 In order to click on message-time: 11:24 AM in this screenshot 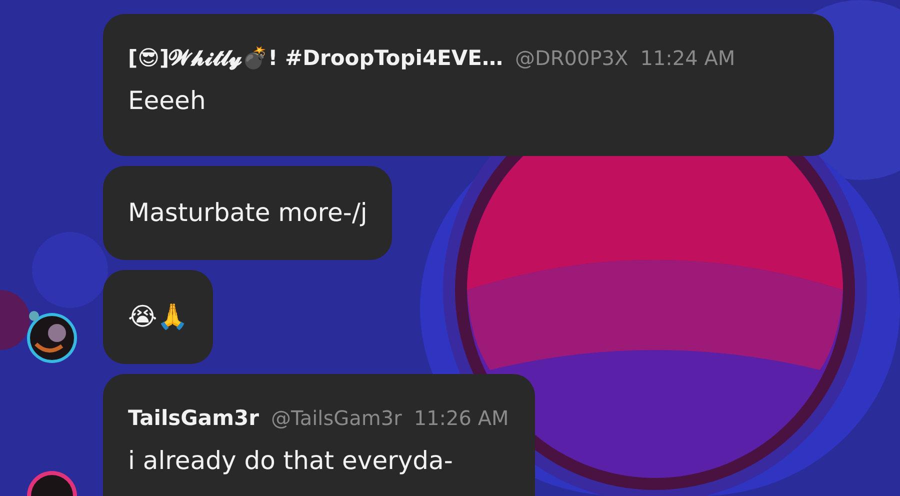, I will do `click(688, 58)`.